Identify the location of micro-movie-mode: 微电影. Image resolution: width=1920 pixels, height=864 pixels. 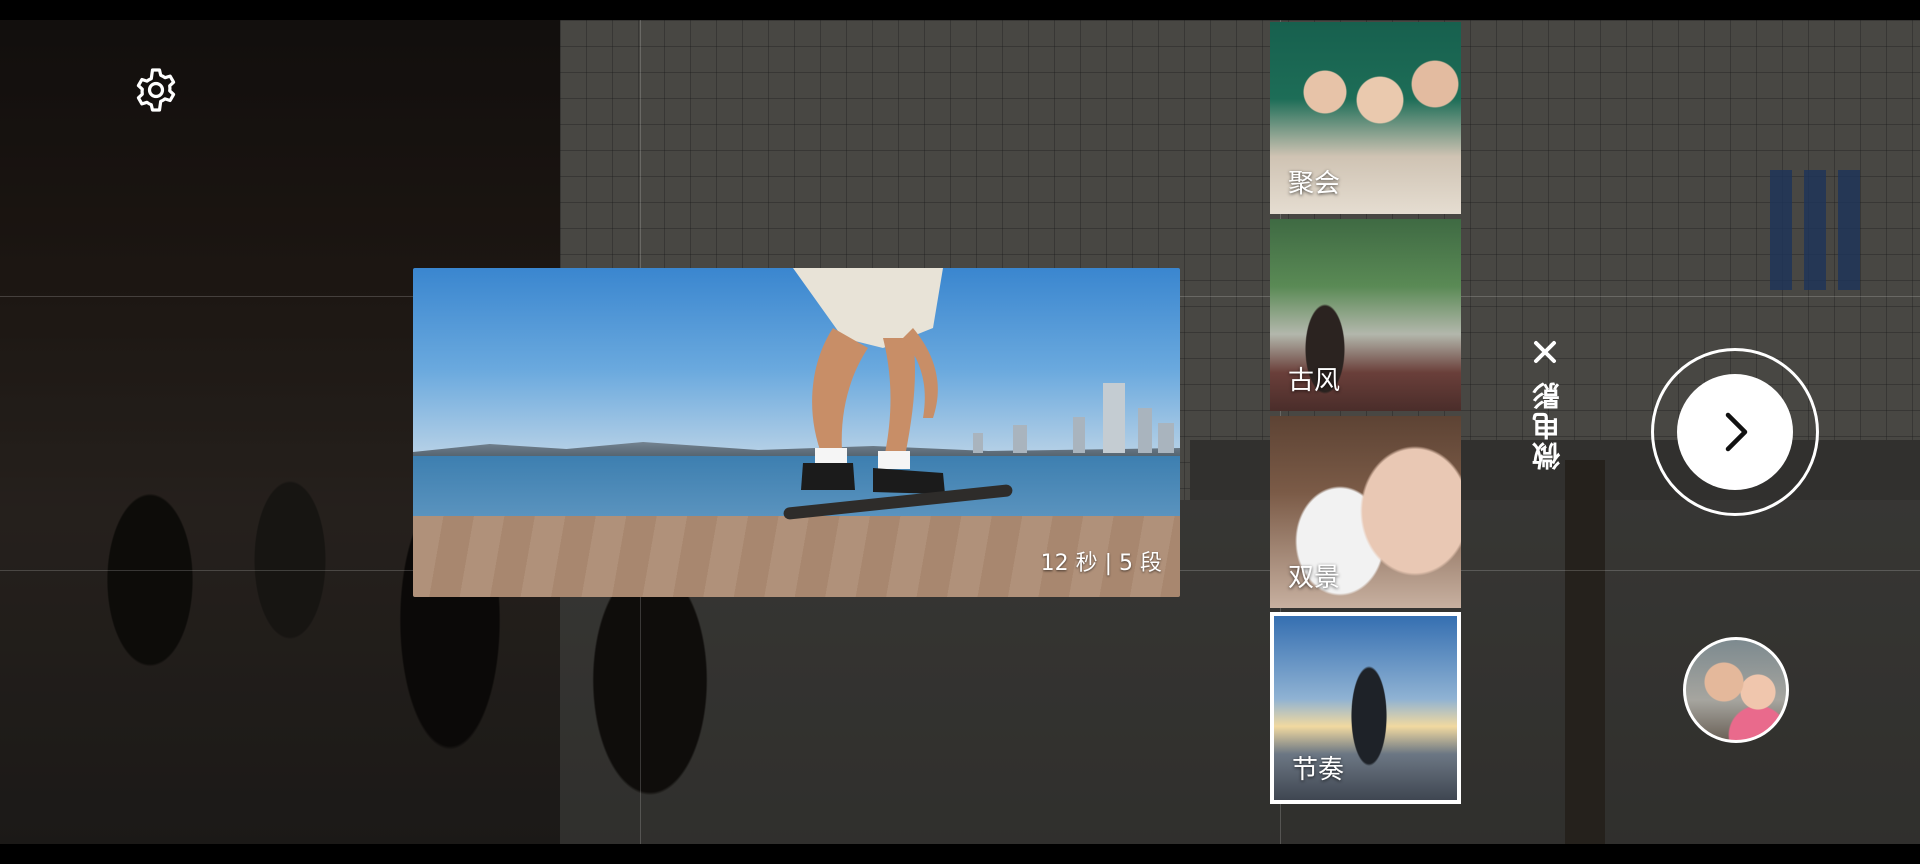
(1545, 415).